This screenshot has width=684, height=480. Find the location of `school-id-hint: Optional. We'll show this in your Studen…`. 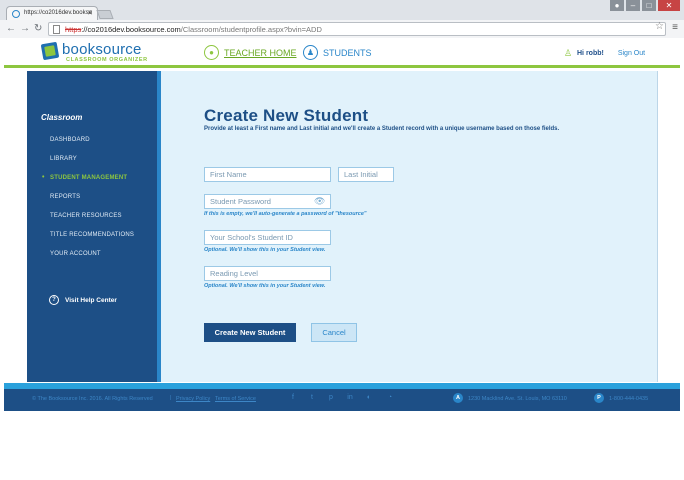

school-id-hint: Optional. We'll show this in your Studen… is located at coordinates (265, 250).